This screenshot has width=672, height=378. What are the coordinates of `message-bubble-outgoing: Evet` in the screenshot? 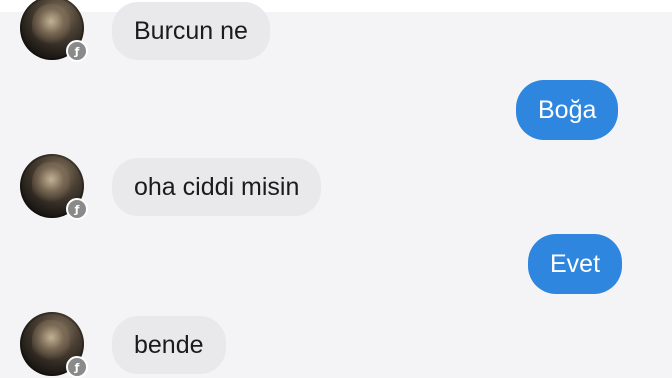 It's located at (575, 264).